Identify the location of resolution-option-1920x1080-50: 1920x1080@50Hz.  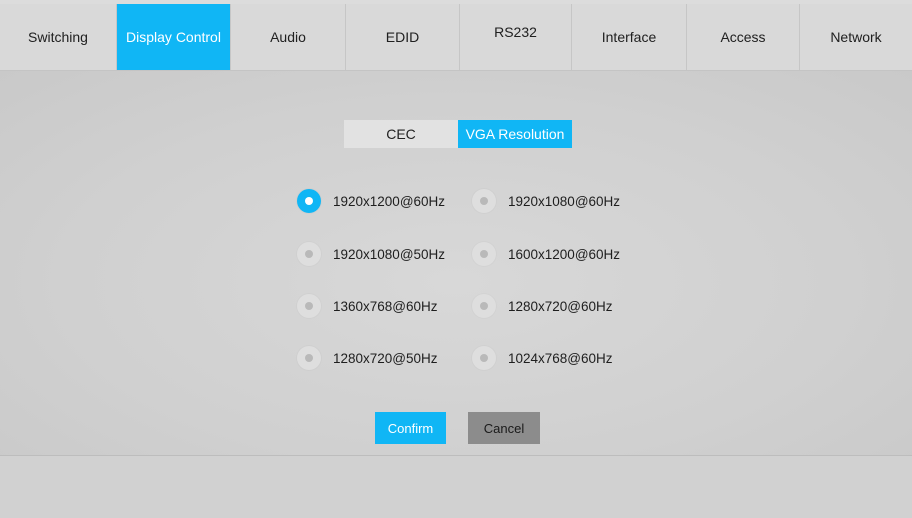
(371, 254).